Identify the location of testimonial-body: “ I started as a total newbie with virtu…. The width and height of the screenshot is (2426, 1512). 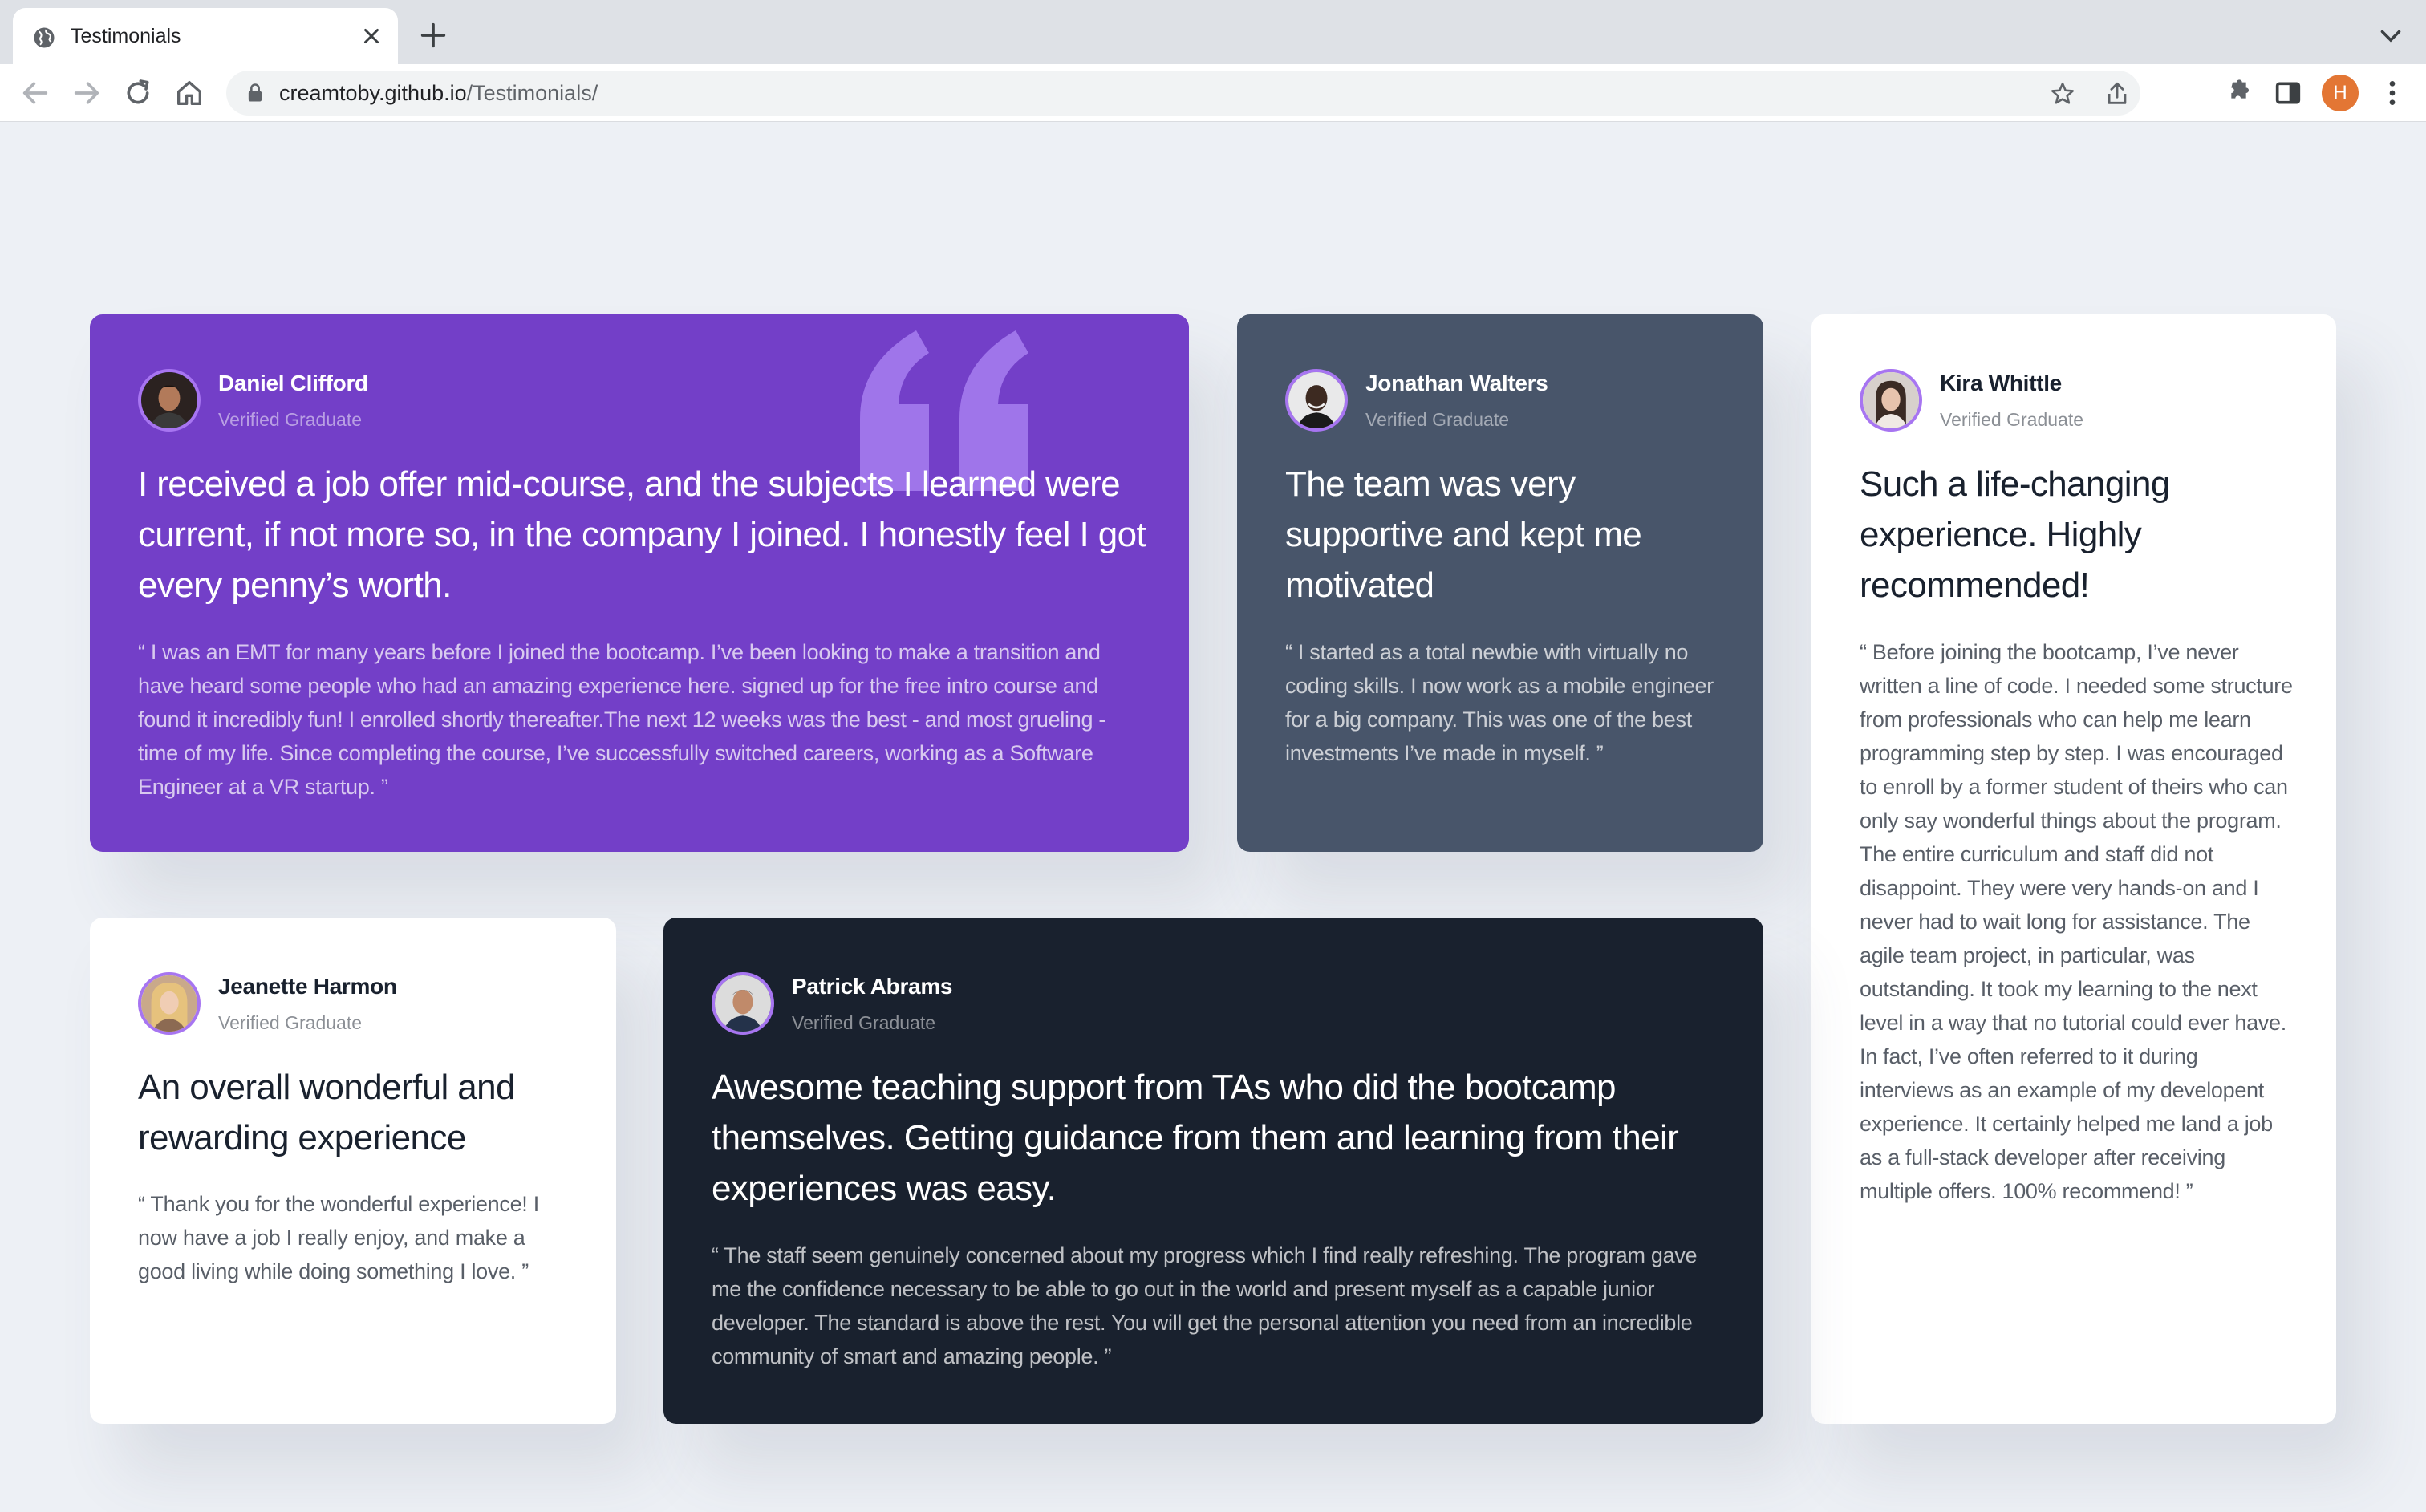
(1499, 702).